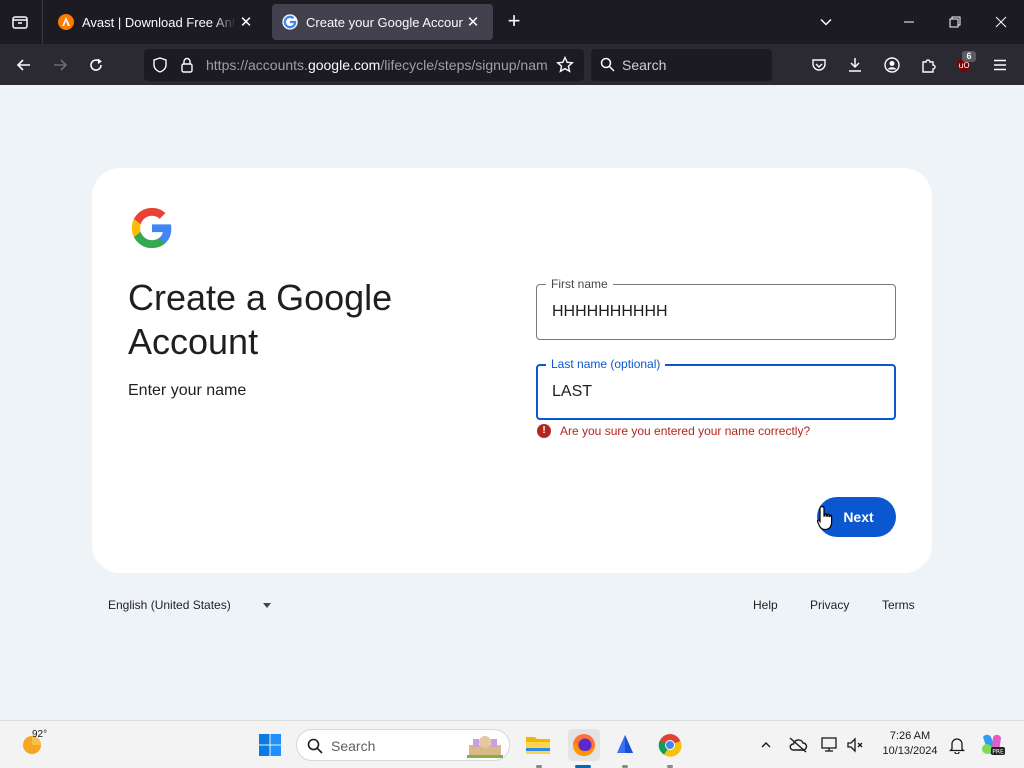 The height and width of the screenshot is (768, 1024). What do you see at coordinates (712, 392) in the screenshot?
I see `last-name-input` at bounding box center [712, 392].